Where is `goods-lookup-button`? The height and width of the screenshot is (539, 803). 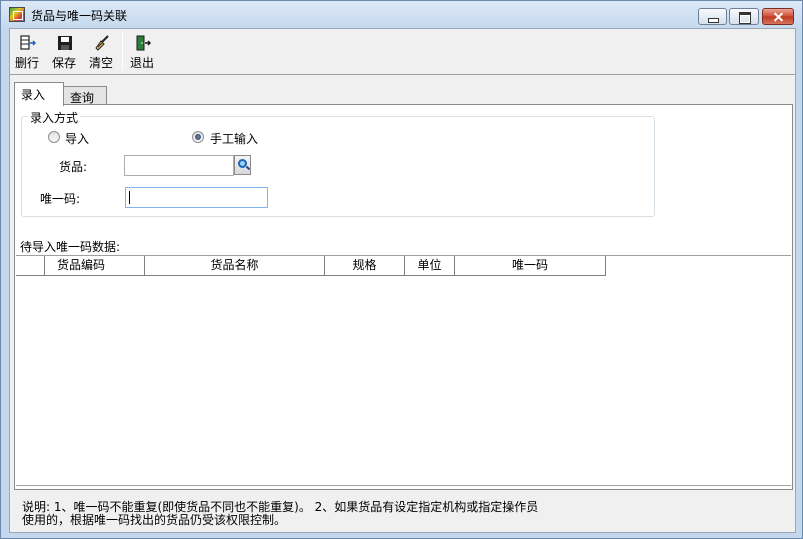 goods-lookup-button is located at coordinates (242, 165).